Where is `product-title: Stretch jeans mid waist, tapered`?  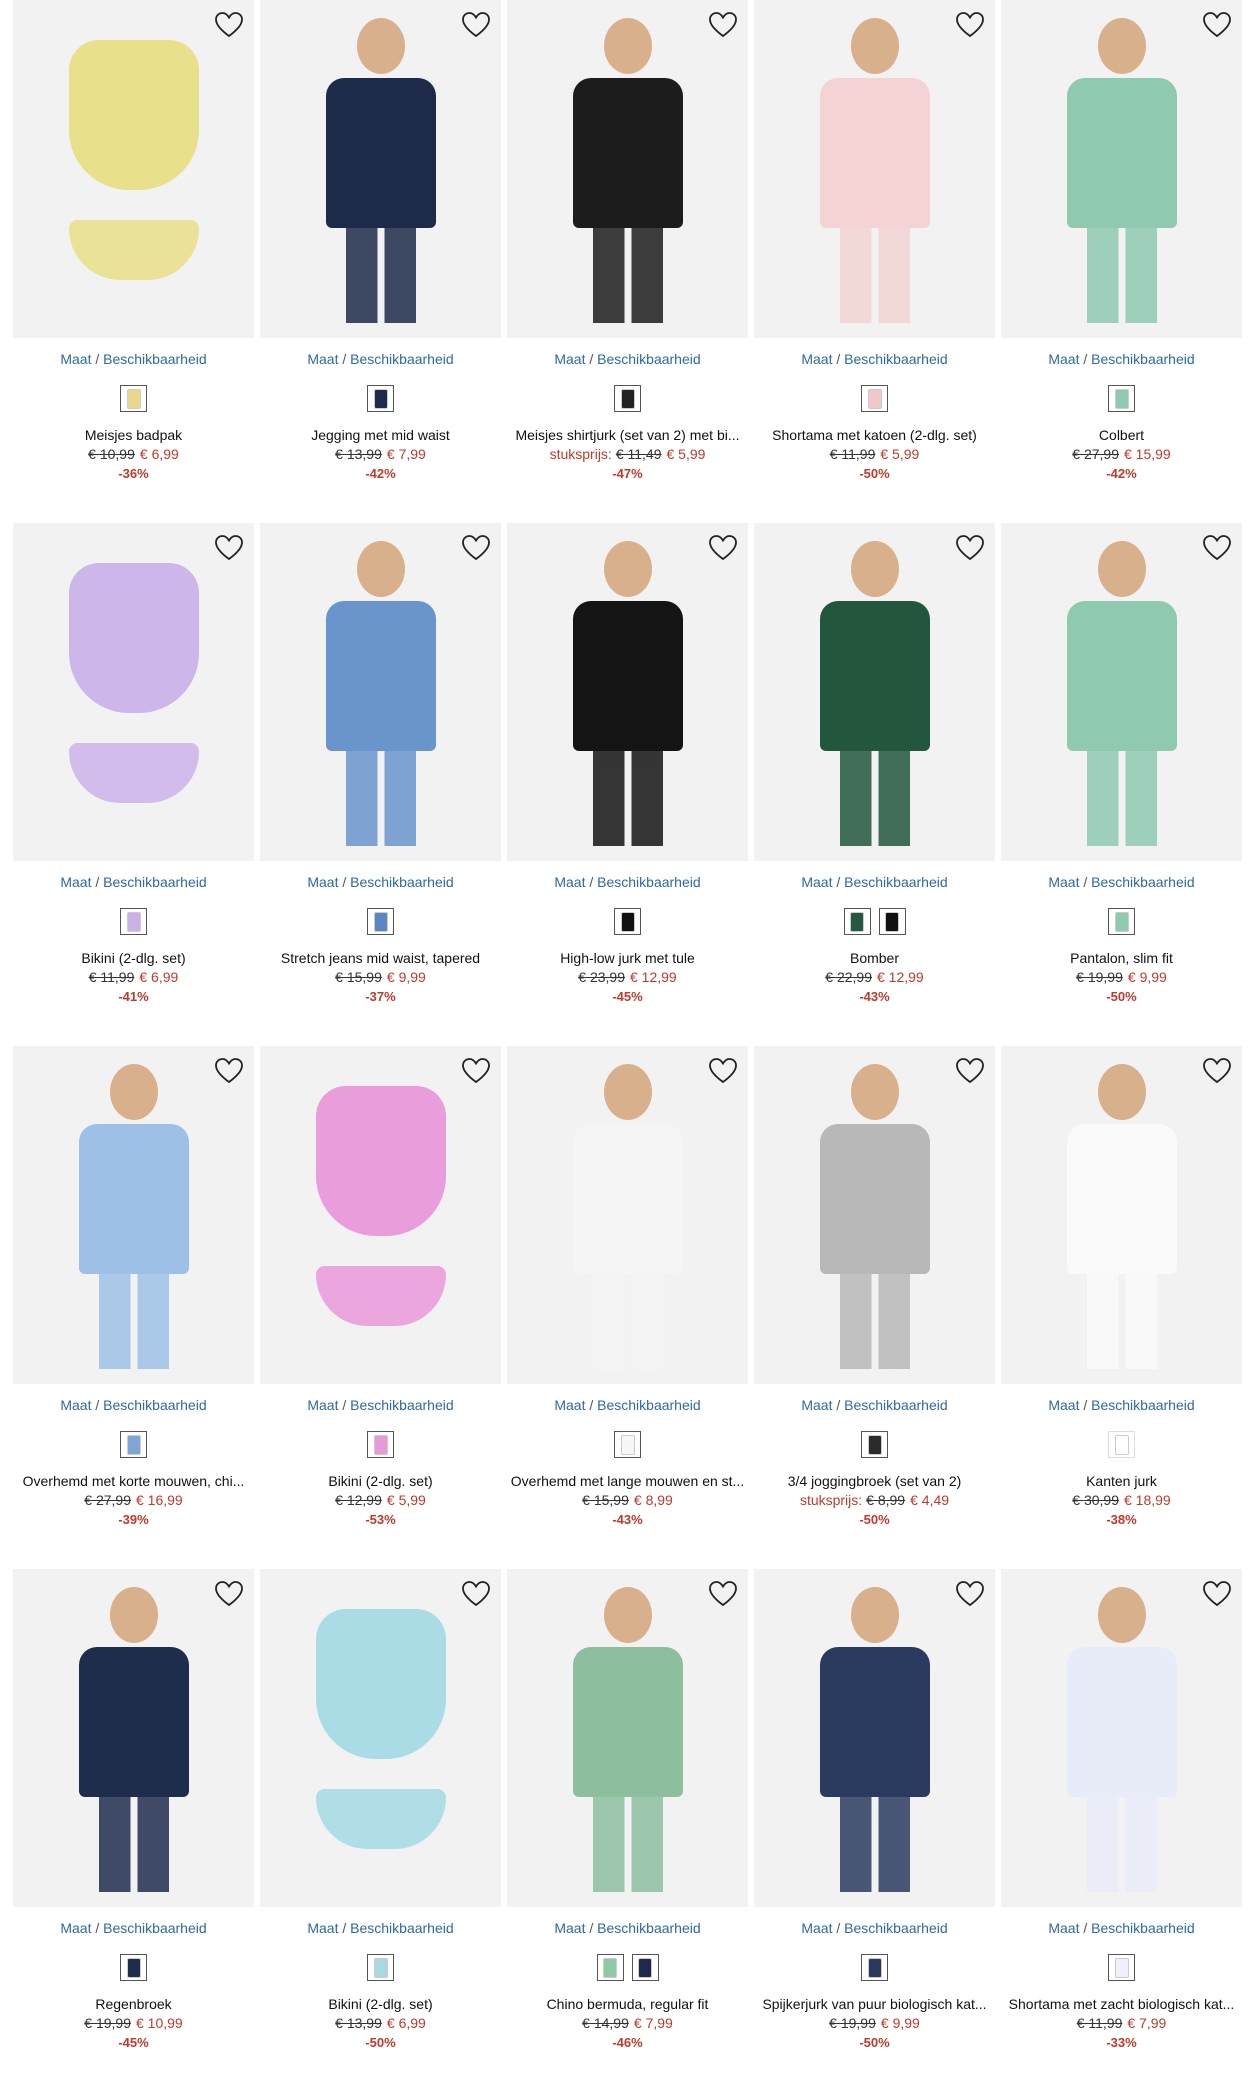 product-title: Stretch jeans mid waist, tapered is located at coordinates (380, 958).